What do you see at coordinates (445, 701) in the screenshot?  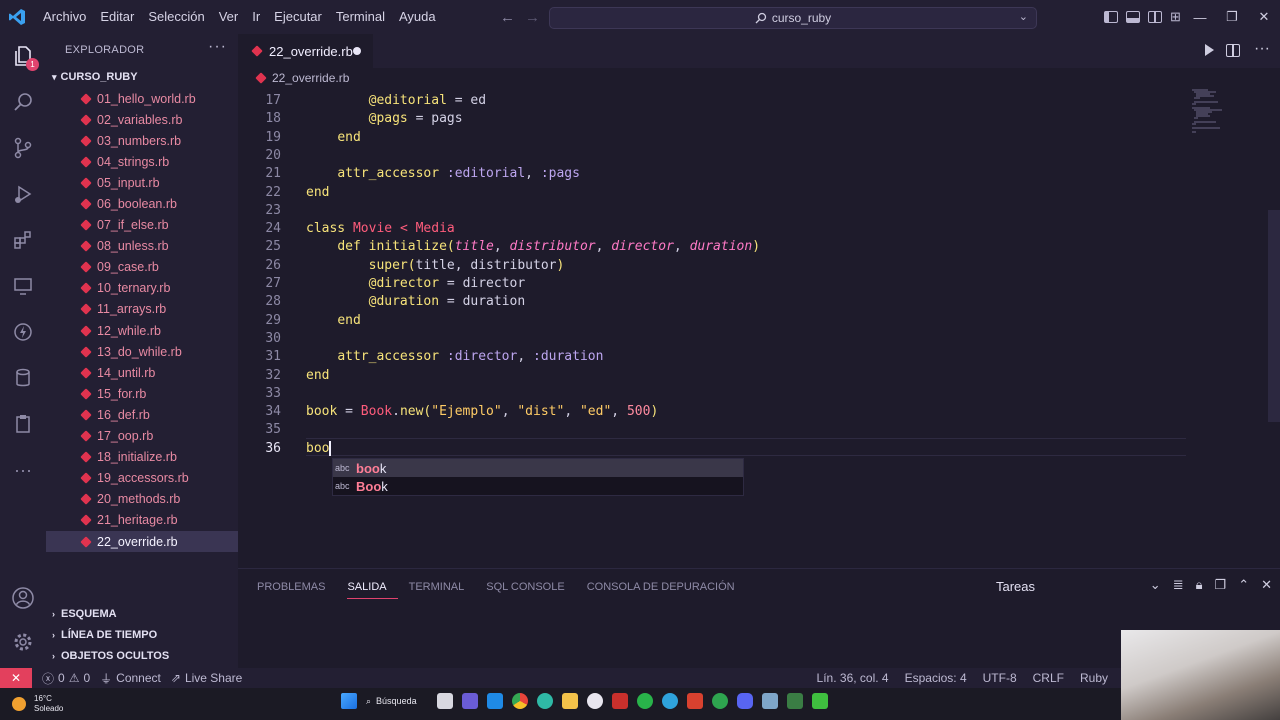 I see `task-view-icon` at bounding box center [445, 701].